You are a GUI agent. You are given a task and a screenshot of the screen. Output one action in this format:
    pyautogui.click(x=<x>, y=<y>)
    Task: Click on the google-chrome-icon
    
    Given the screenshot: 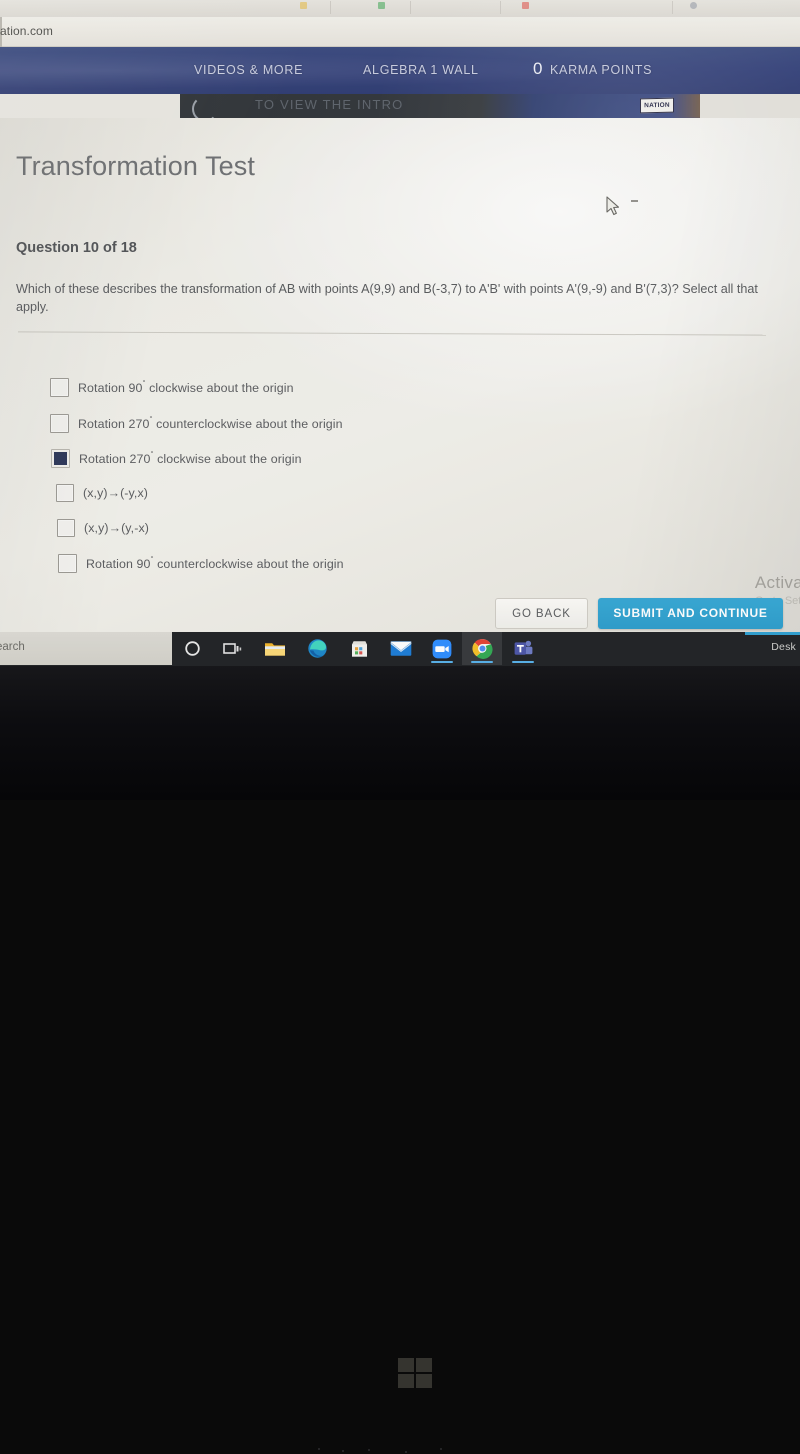 What is the action you would take?
    pyautogui.click(x=482, y=649)
    